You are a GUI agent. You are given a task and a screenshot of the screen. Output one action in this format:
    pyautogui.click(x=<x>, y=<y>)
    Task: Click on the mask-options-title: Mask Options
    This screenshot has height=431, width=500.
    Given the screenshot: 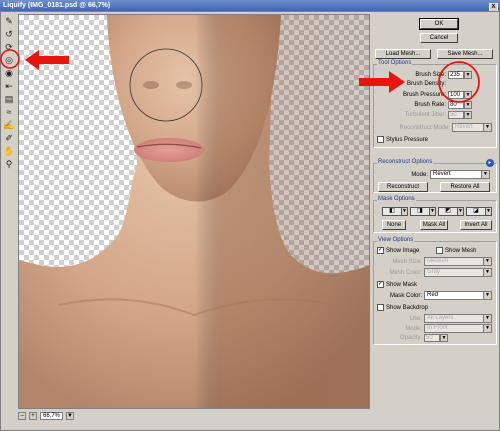 What is the action you would take?
    pyautogui.click(x=396, y=199)
    